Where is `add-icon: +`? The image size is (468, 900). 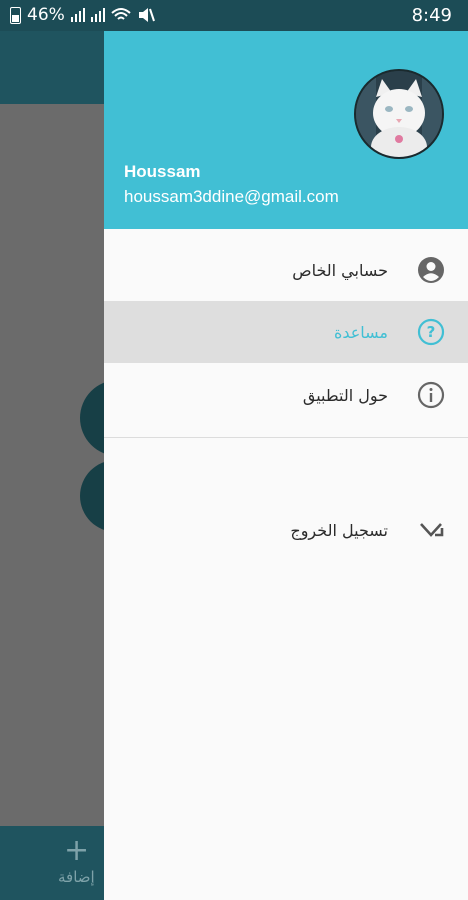
add-icon: + is located at coordinates (76, 851).